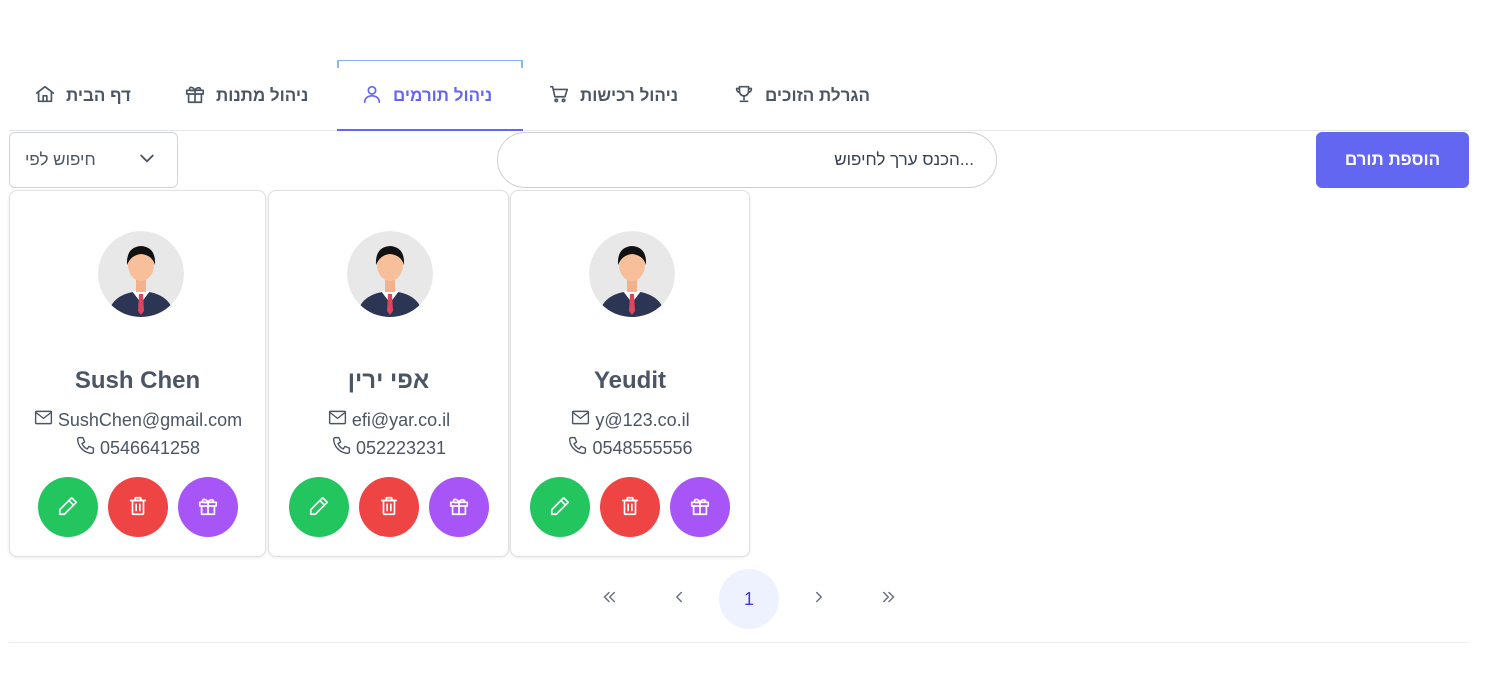  What do you see at coordinates (559, 96) in the screenshot?
I see `cart-icon` at bounding box center [559, 96].